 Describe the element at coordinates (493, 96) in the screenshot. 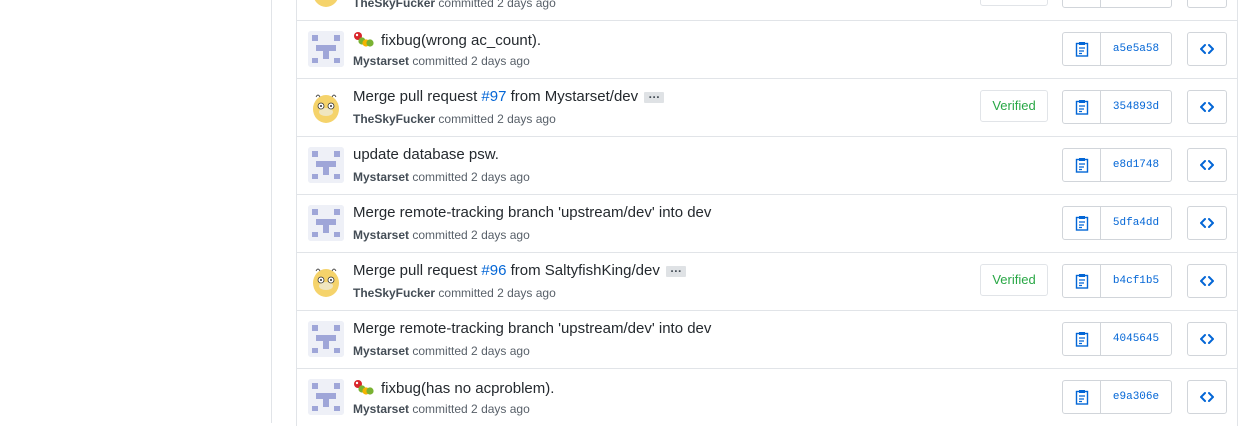

I see `pull-request-link: #97` at that location.